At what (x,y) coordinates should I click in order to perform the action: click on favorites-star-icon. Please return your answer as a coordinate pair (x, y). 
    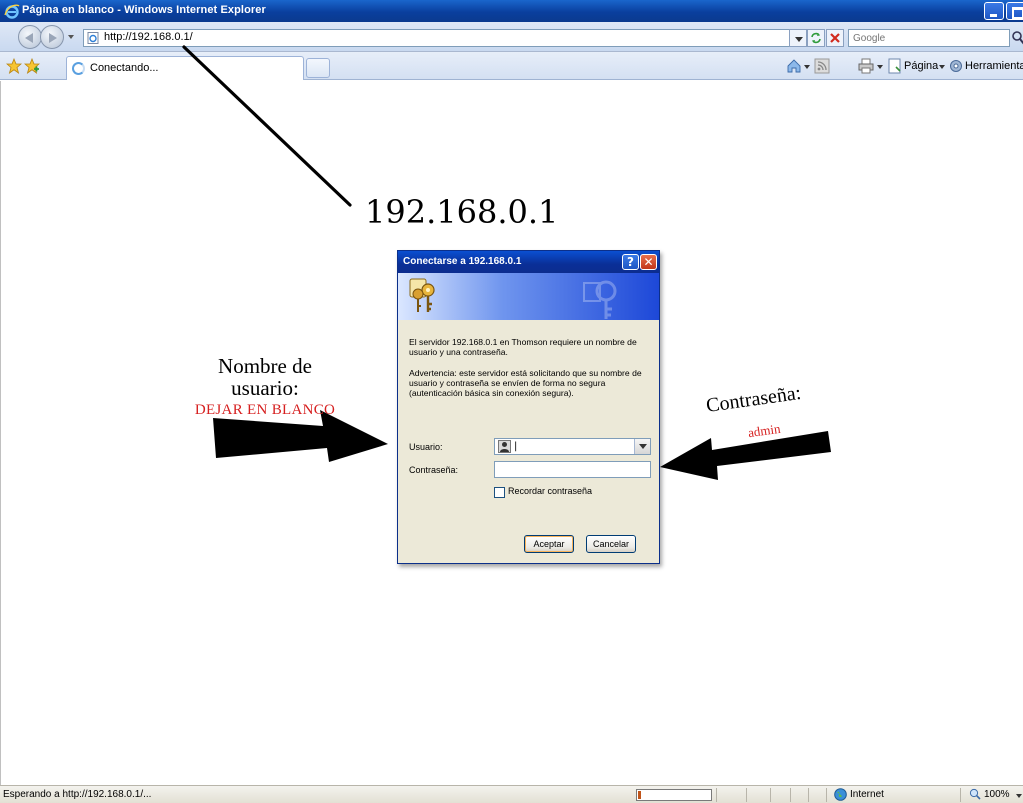
    Looking at the image, I should click on (14, 66).